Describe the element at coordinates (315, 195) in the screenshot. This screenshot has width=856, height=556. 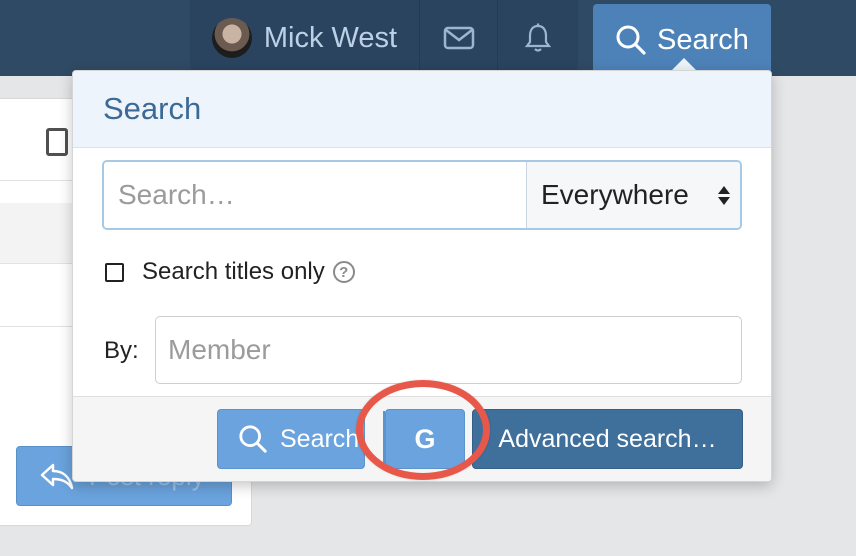
I see `search-input` at that location.